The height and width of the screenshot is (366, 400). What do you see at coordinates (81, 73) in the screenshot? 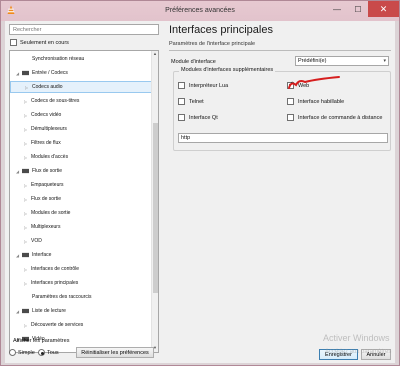
I see `tree-item: ◢ Entrée / Codecs` at bounding box center [81, 73].